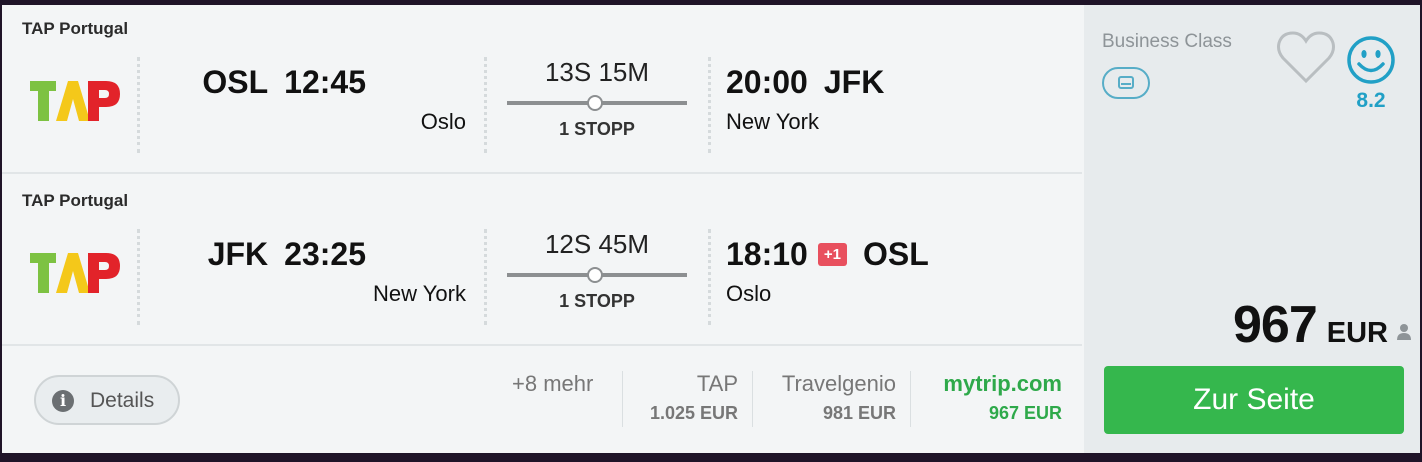  I want to click on info-icon: i, so click(63, 401).